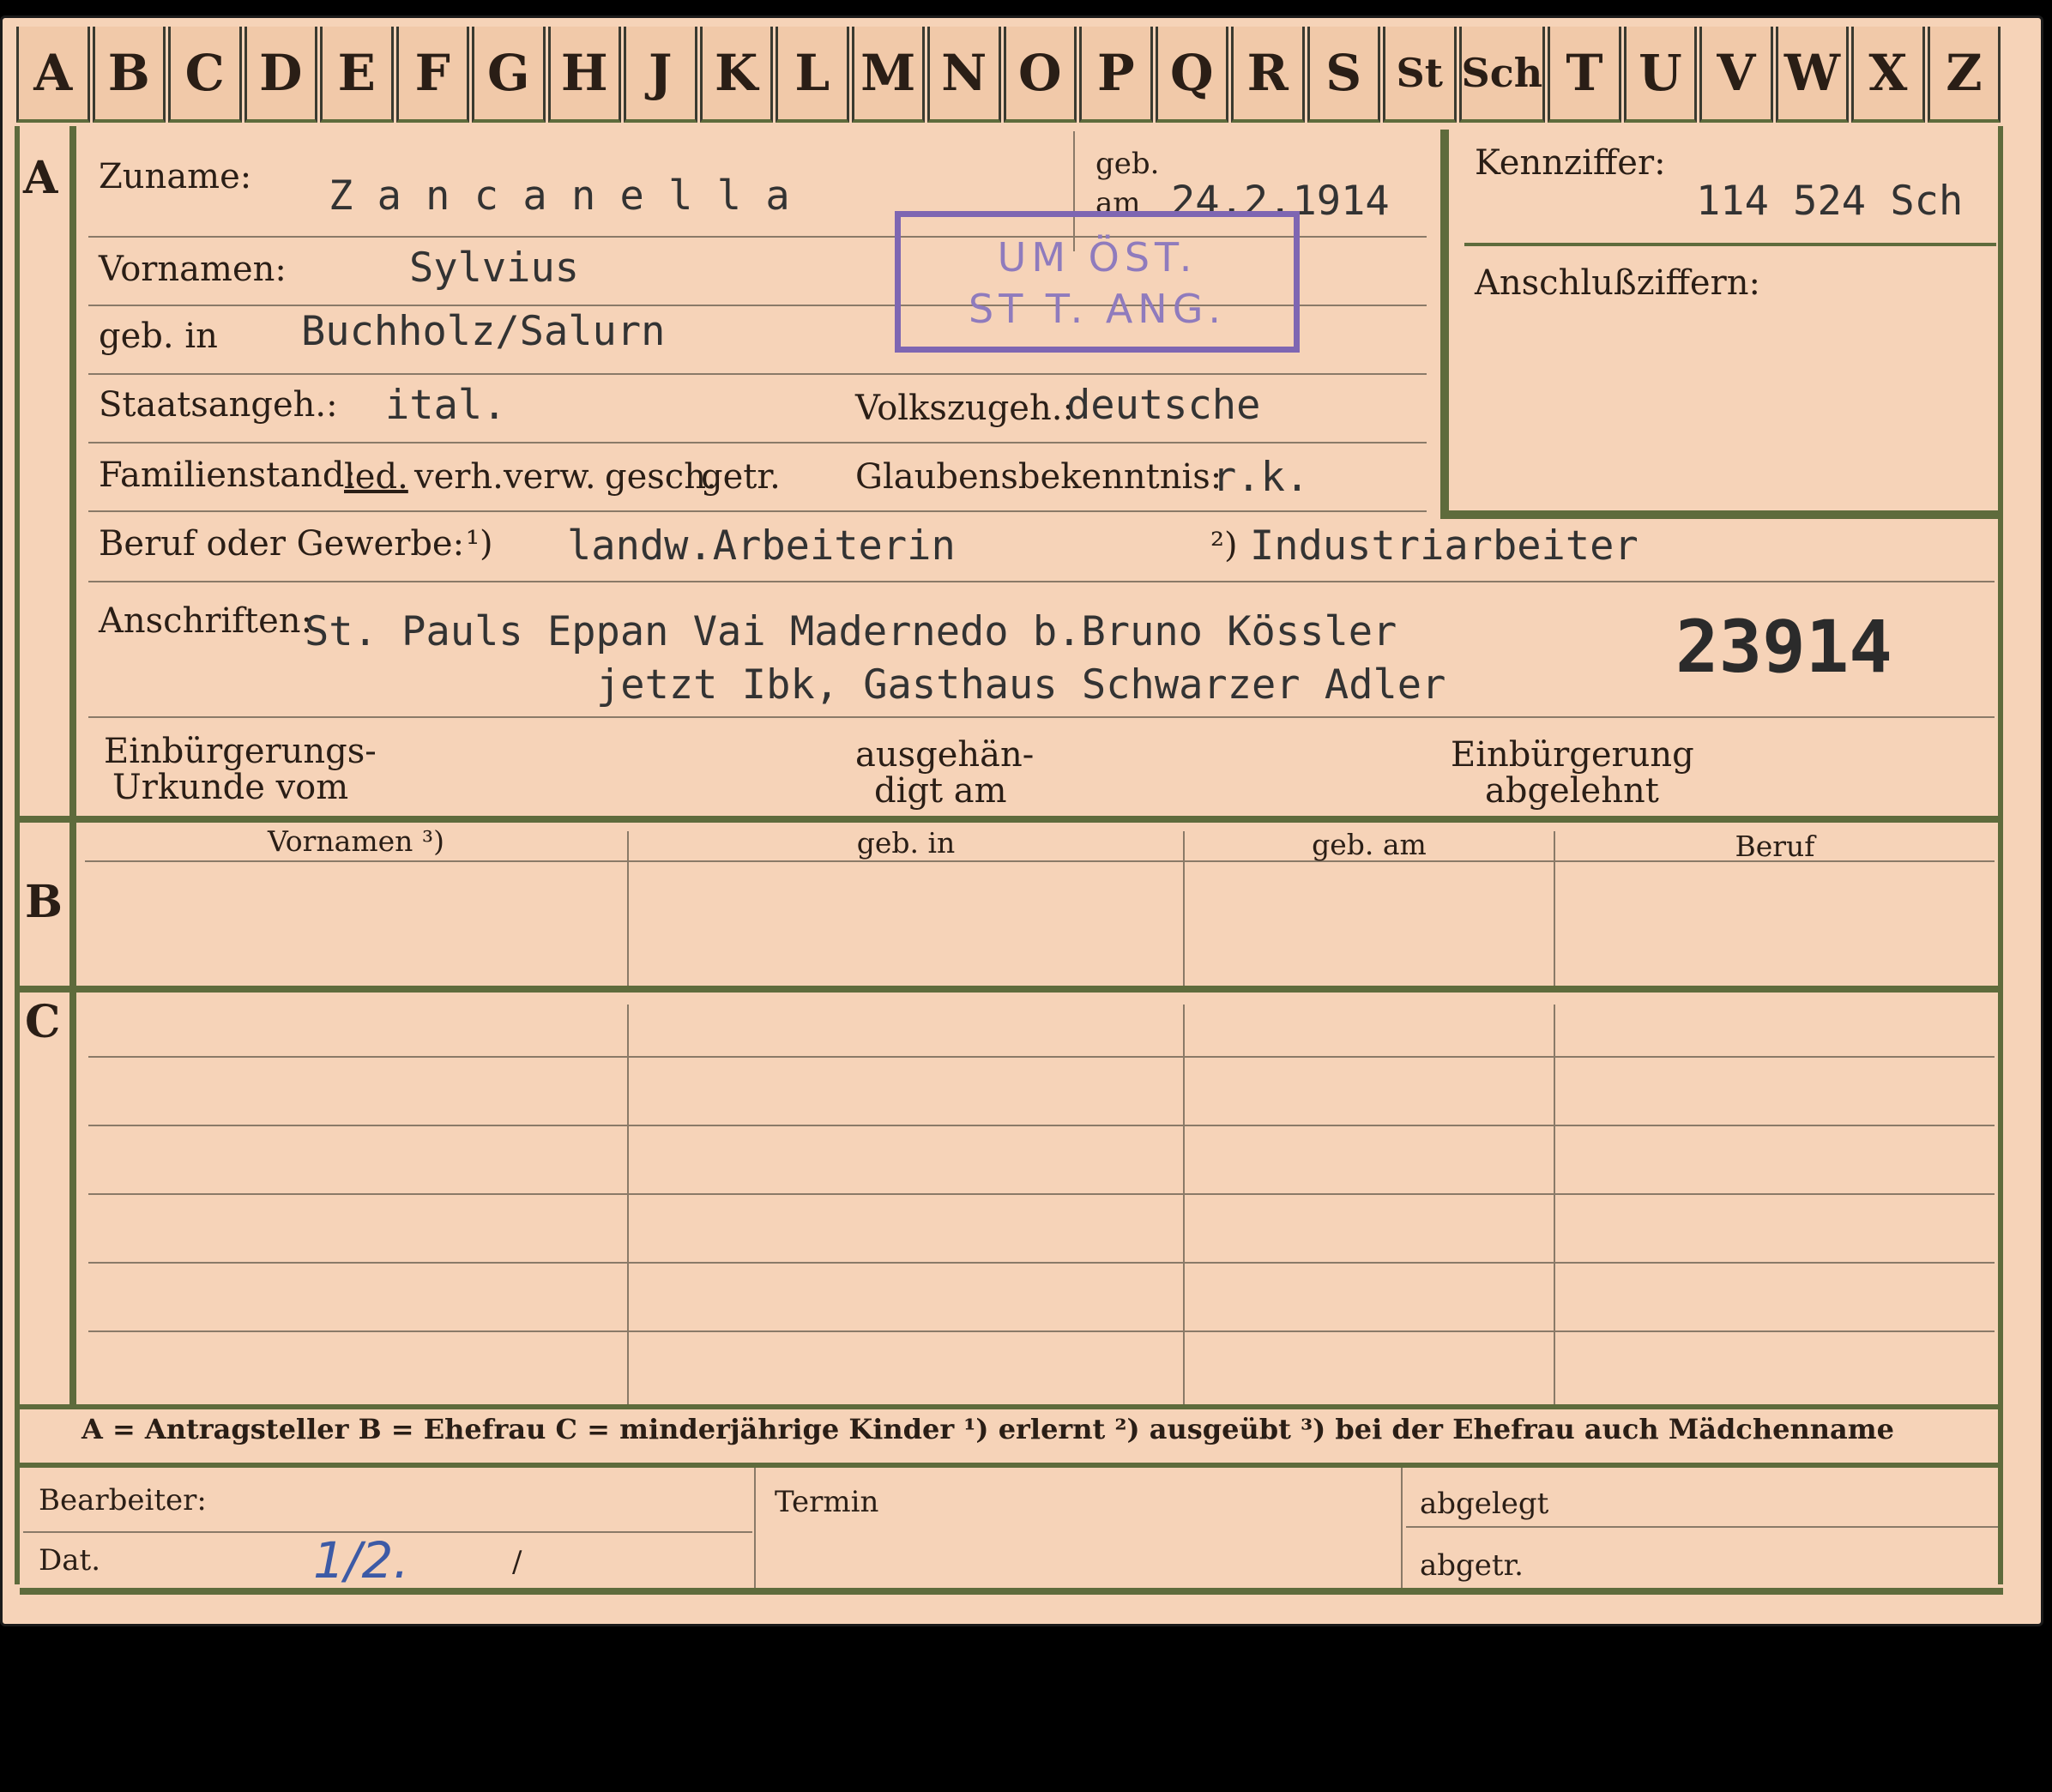  I want to click on section-a-label: A, so click(40, 178).